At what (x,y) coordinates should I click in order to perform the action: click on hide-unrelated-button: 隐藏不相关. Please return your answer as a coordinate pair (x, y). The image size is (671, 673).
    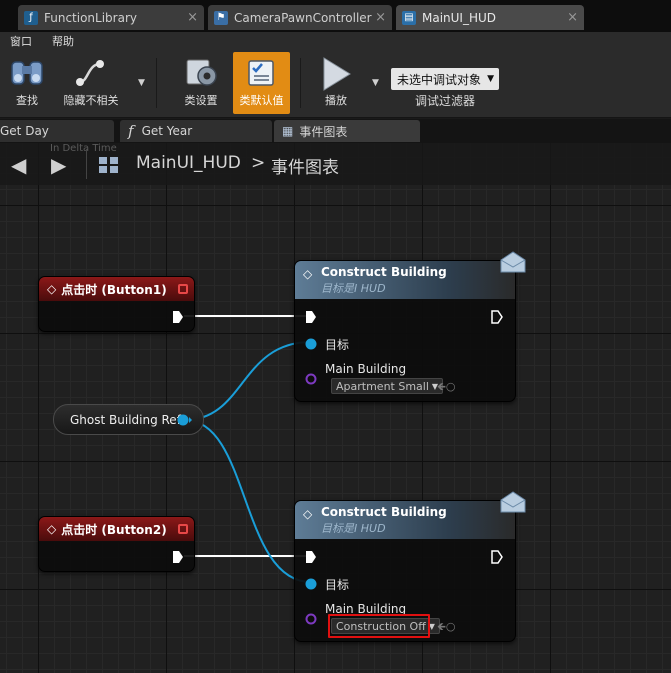
    Looking at the image, I should click on (91, 83).